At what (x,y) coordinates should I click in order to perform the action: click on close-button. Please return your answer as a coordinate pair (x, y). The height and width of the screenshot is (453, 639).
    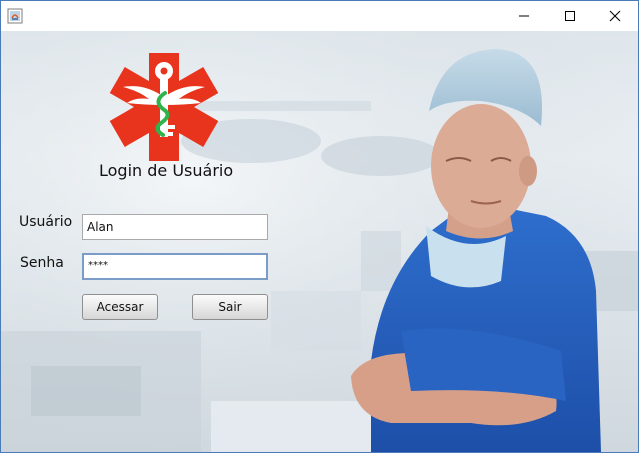
    Looking at the image, I should click on (615, 16).